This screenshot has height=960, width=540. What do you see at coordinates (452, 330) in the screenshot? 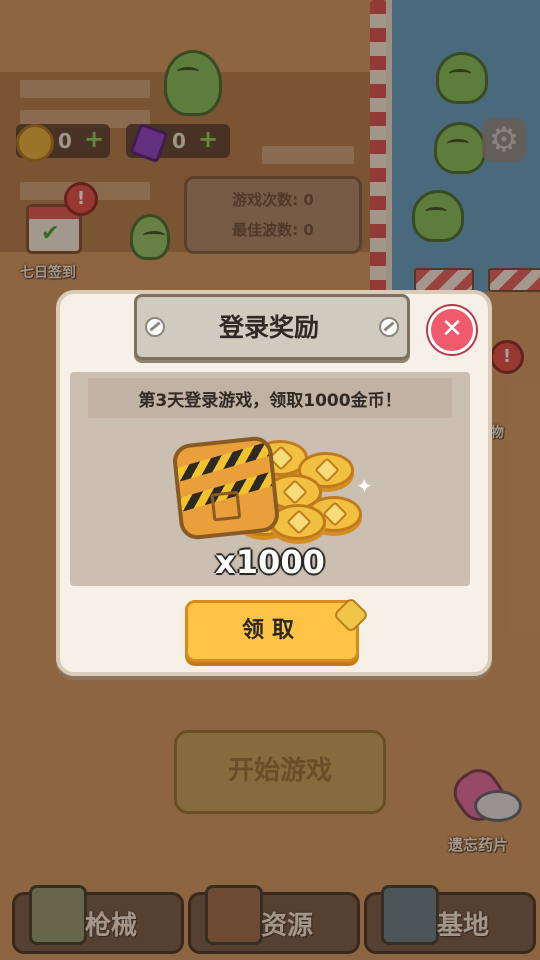
I see `close-button: ✕` at bounding box center [452, 330].